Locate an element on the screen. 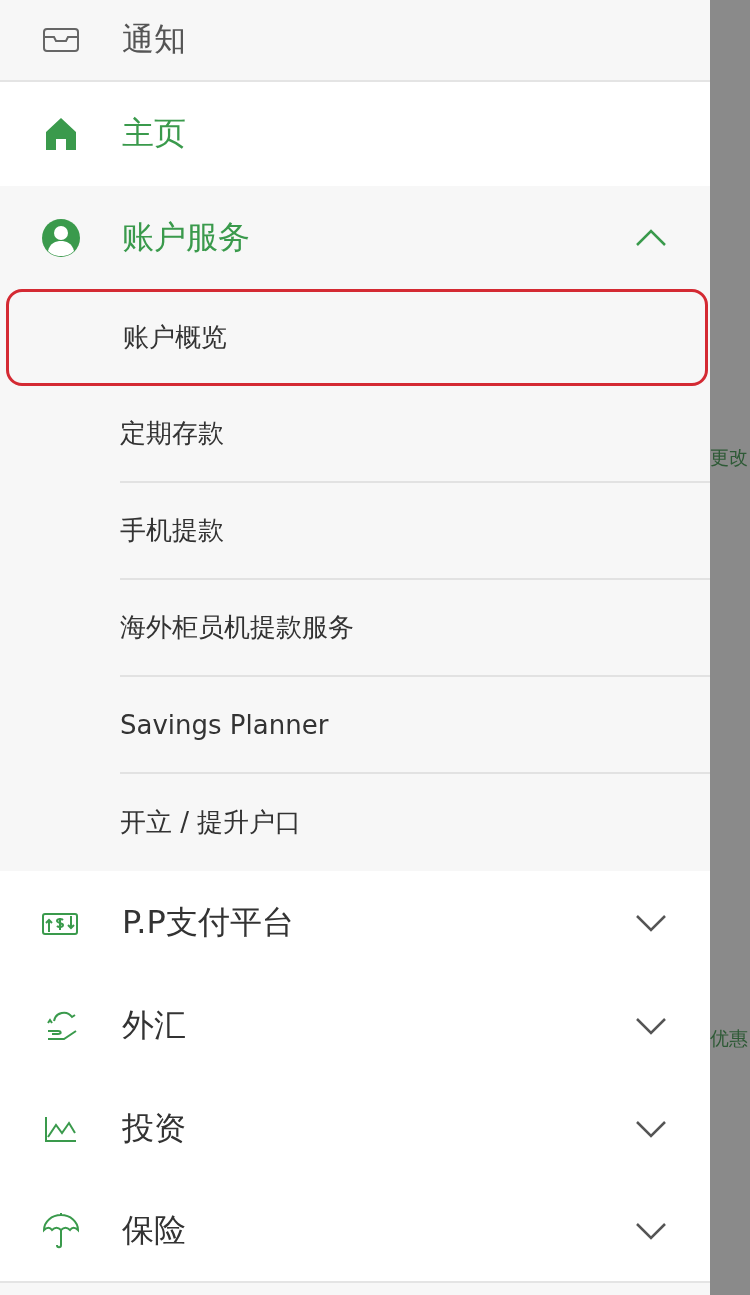 The width and height of the screenshot is (750, 1295). menu-item: 投资 is located at coordinates (355, 1128).